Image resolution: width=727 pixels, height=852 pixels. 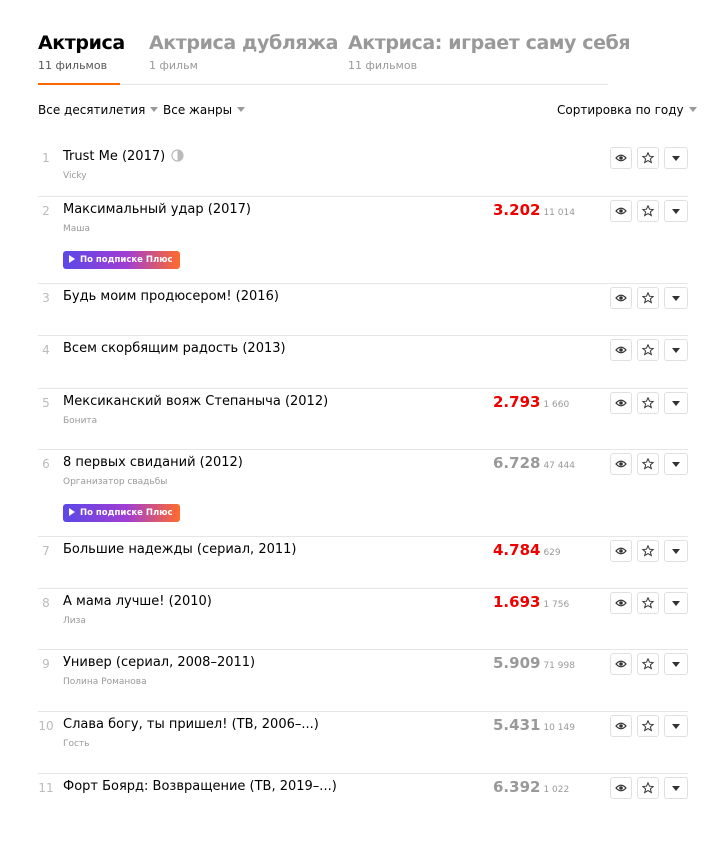 I want to click on film-title-link: 8 первых свиданий (2012), so click(x=153, y=462).